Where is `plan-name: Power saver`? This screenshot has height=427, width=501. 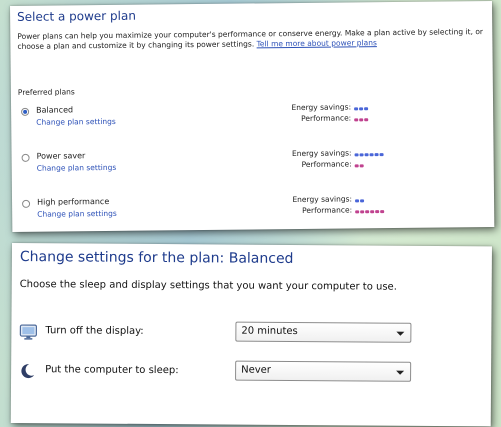
plan-name: Power saver is located at coordinates (61, 156).